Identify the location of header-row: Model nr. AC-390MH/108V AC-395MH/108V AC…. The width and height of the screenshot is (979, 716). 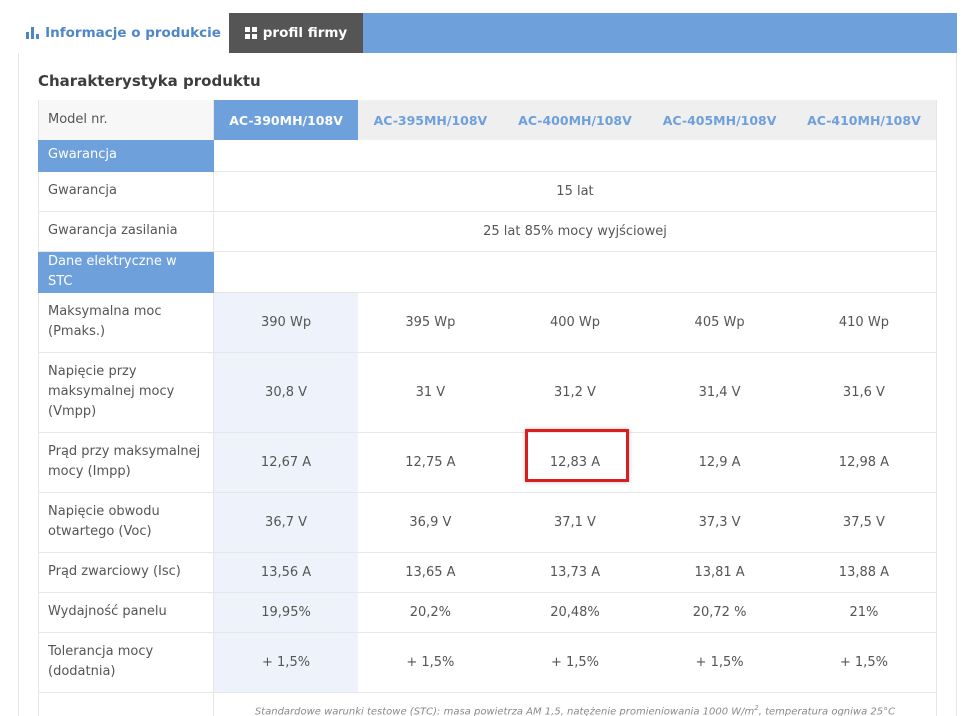
(487, 120).